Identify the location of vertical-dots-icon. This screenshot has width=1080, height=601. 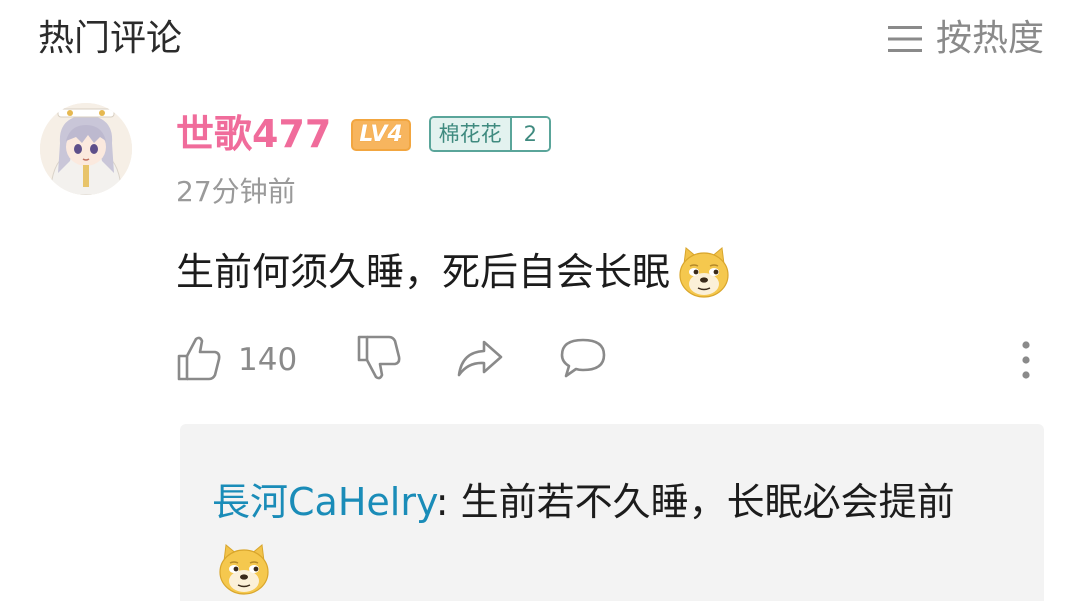
(1026, 364).